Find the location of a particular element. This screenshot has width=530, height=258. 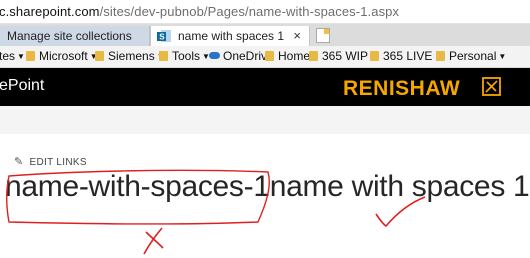

pencil-icon: ✎ is located at coordinates (19, 162).